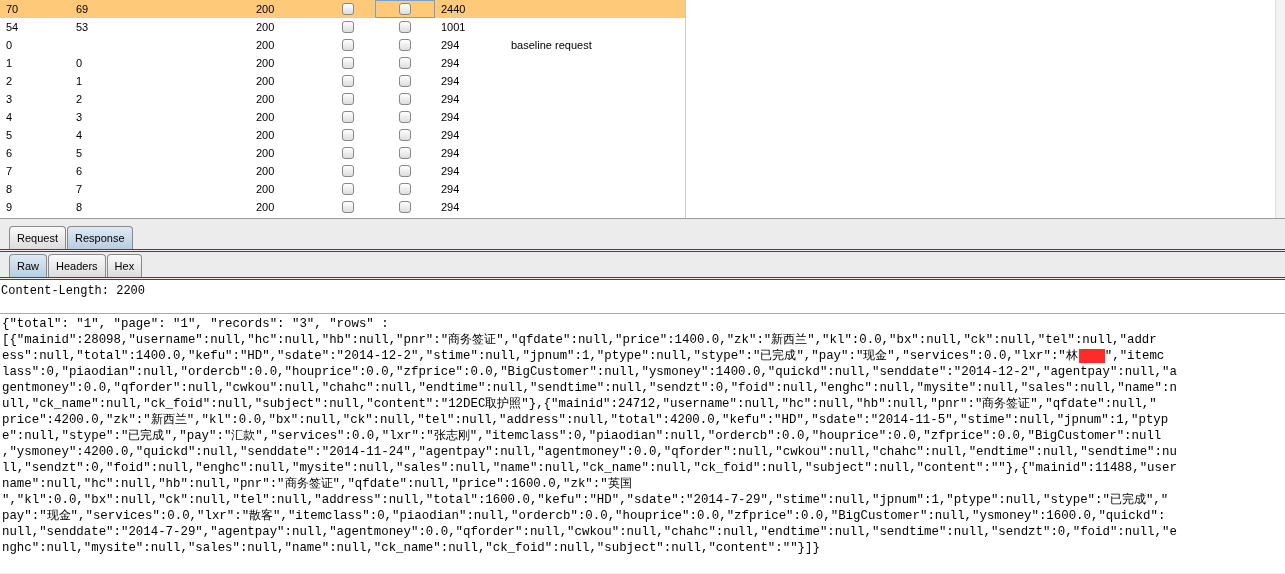 This screenshot has width=1285, height=574. Describe the element at coordinates (82, 26) in the screenshot. I see `table-cell: 53` at that location.